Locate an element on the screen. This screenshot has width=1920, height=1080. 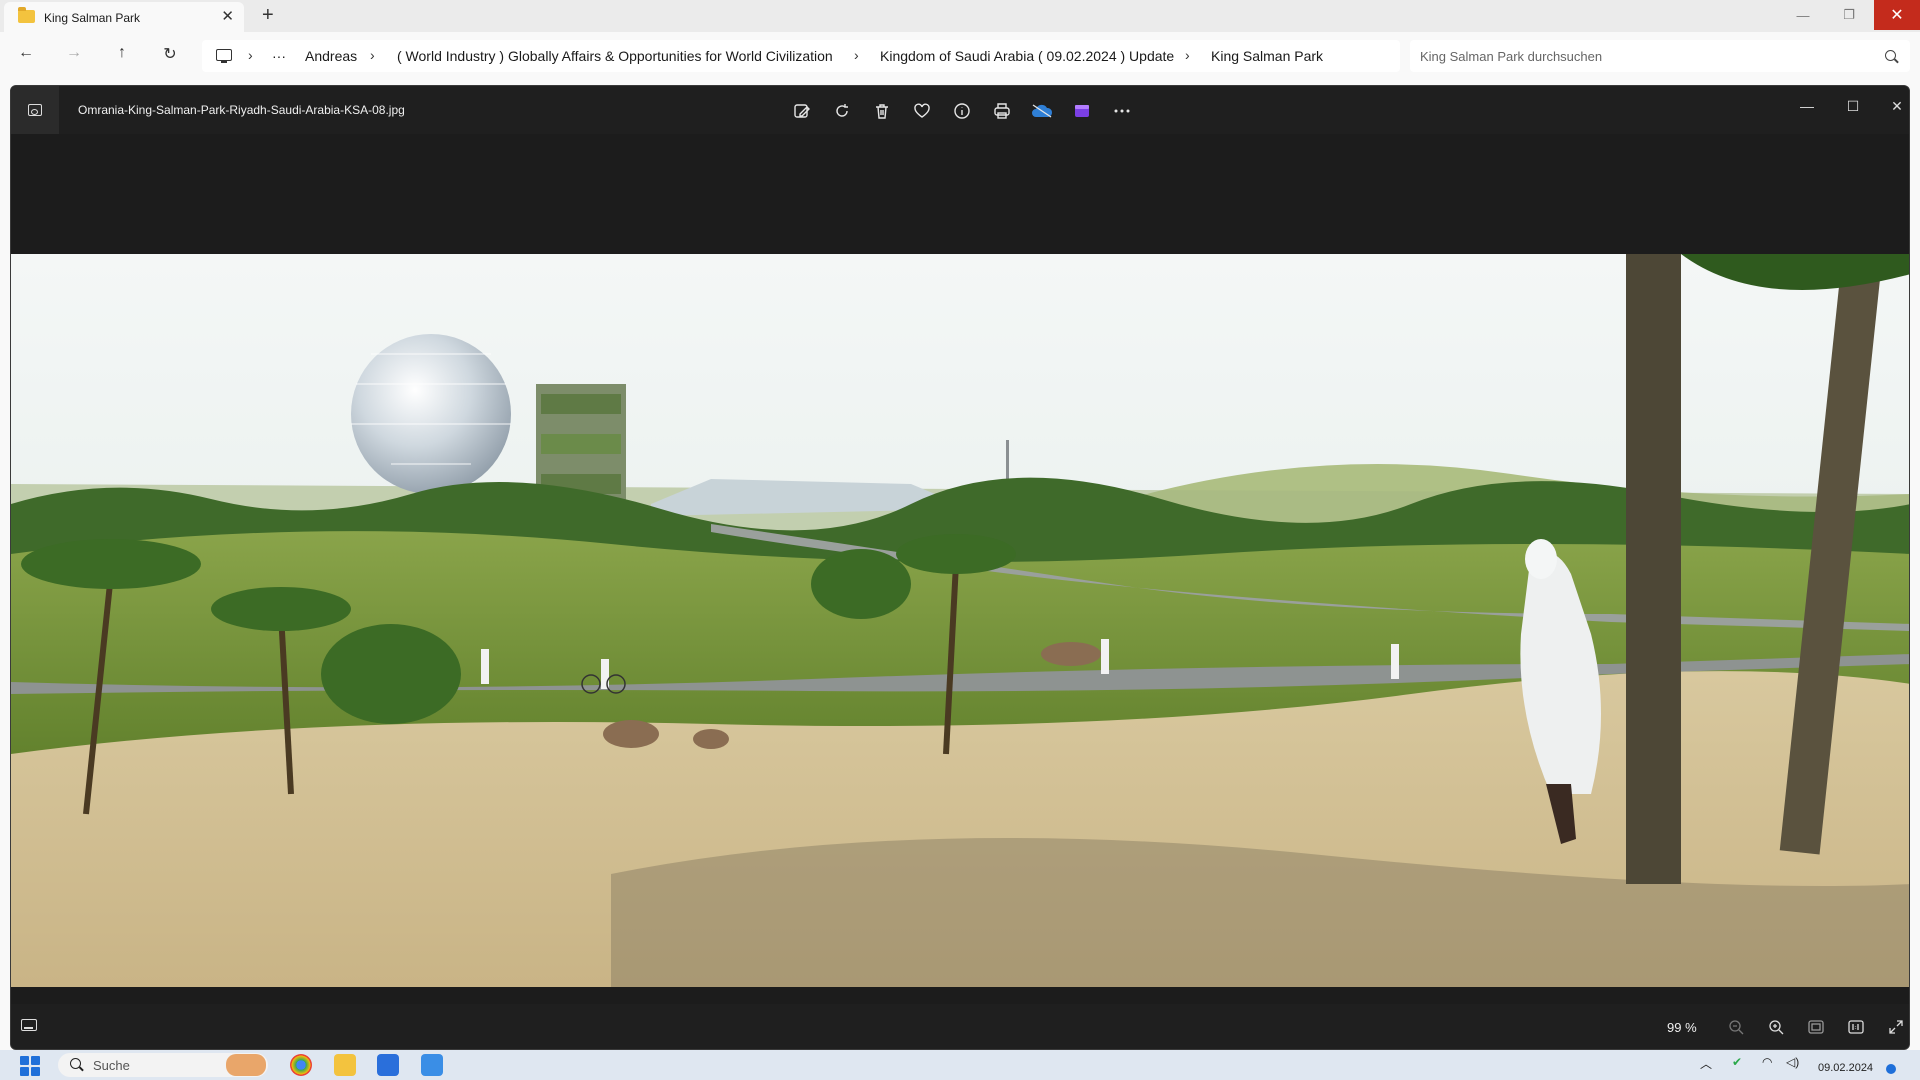
breadcrumb-king-salman-park: King Salman Park is located at coordinates (1267, 56).